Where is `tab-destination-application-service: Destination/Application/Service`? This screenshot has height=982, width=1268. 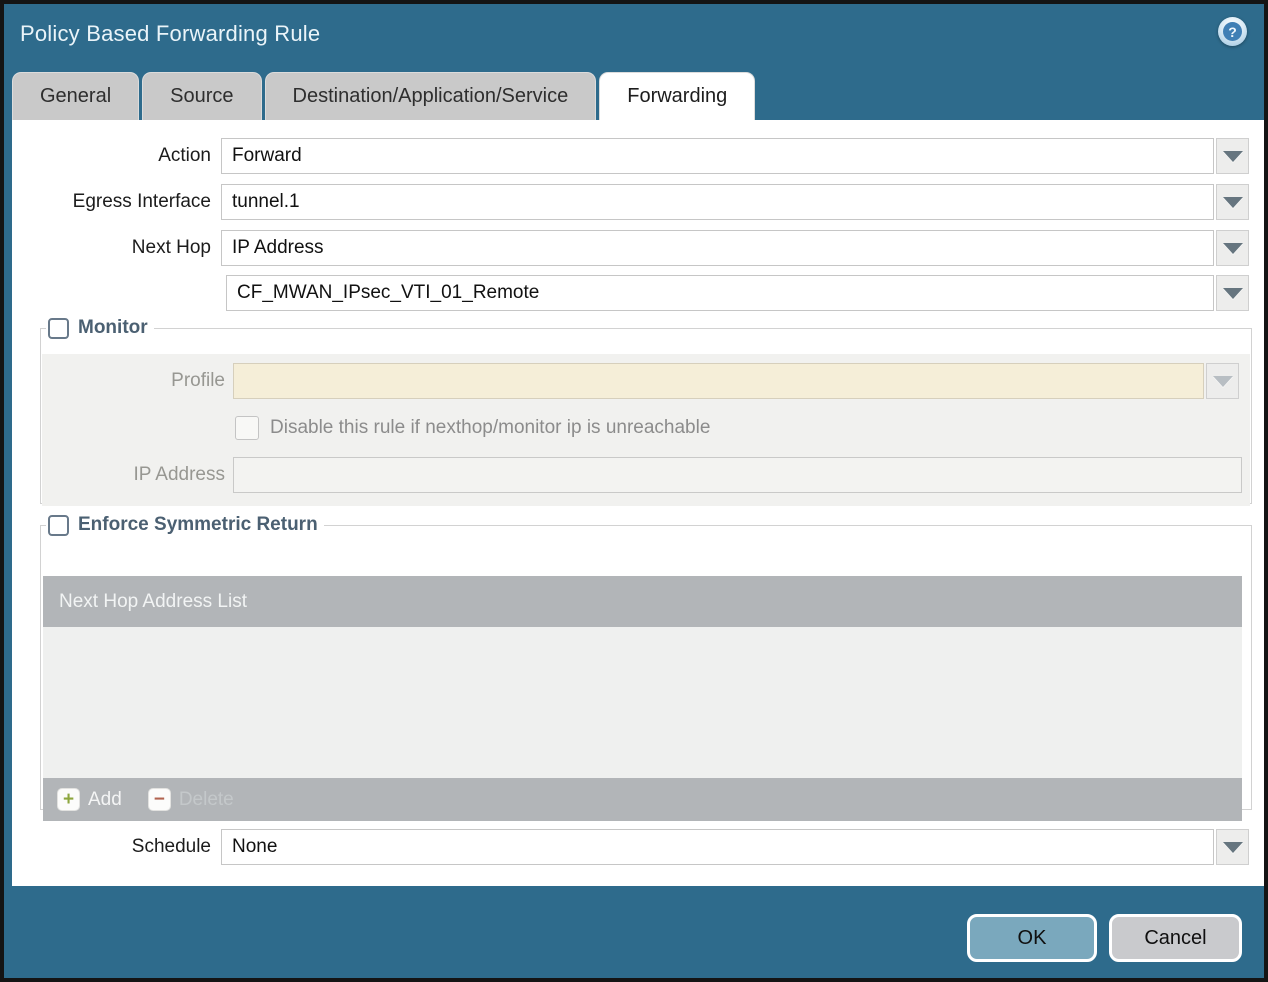
tab-destination-application-service: Destination/Application/Service is located at coordinates (430, 96).